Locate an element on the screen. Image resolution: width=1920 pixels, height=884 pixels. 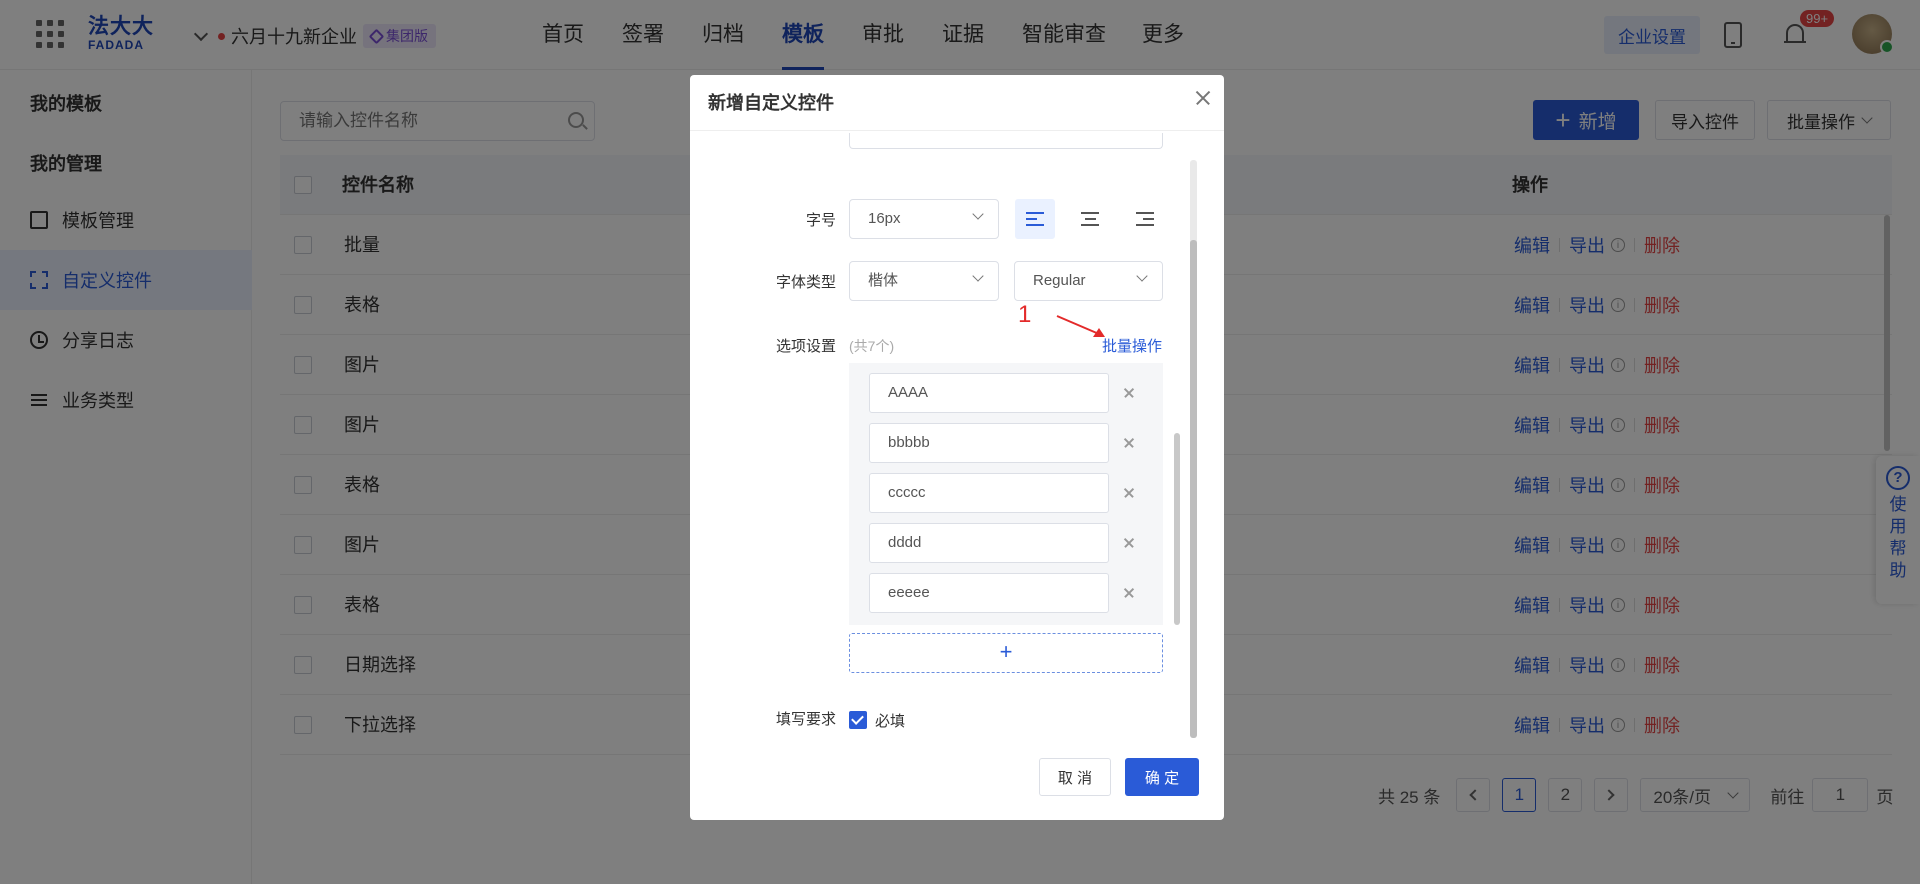
required-label: 填写要求 is located at coordinates (805, 719).